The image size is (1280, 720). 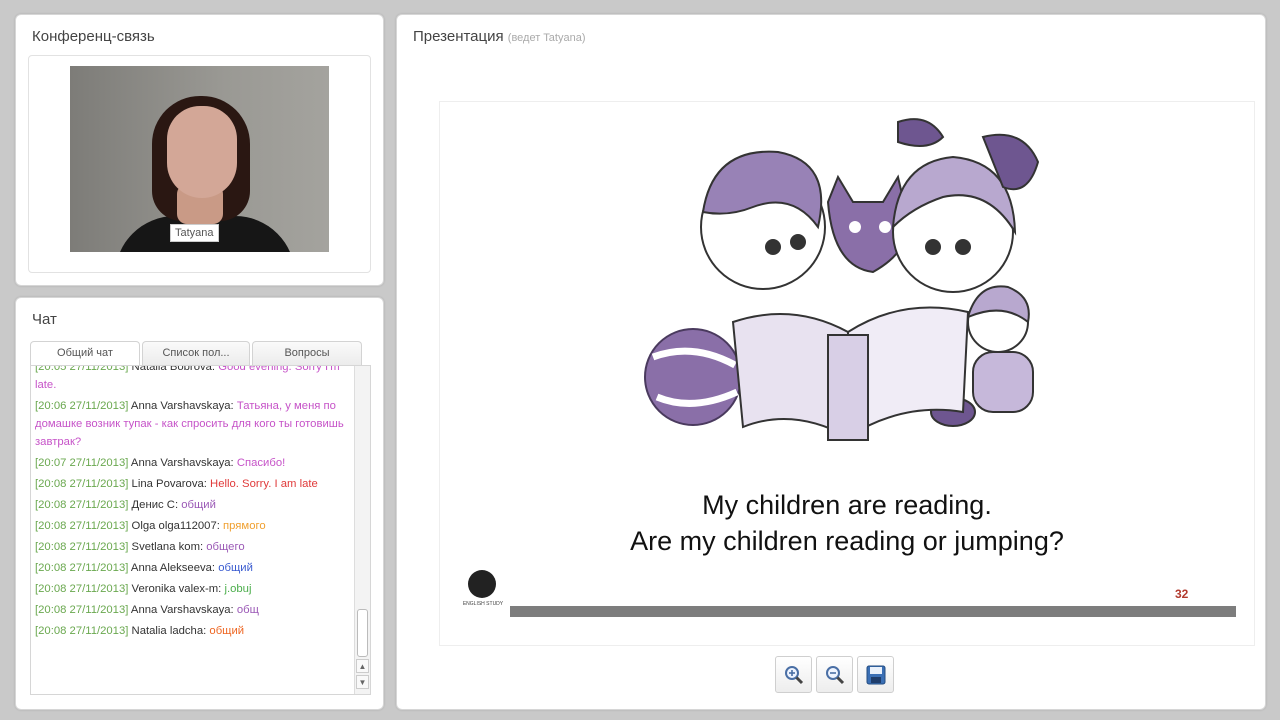 I want to click on webcam-video: Tatyana, so click(x=199, y=159).